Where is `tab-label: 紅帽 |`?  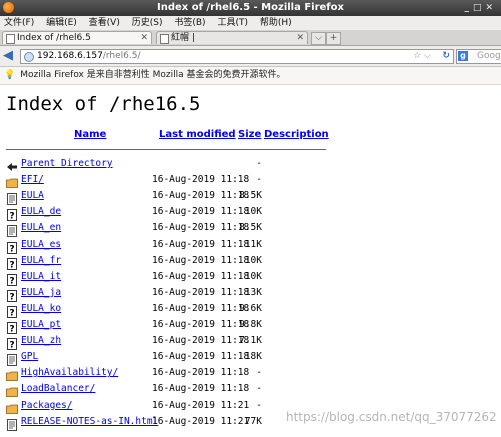 tab-label: 紅帽 | is located at coordinates (183, 38).